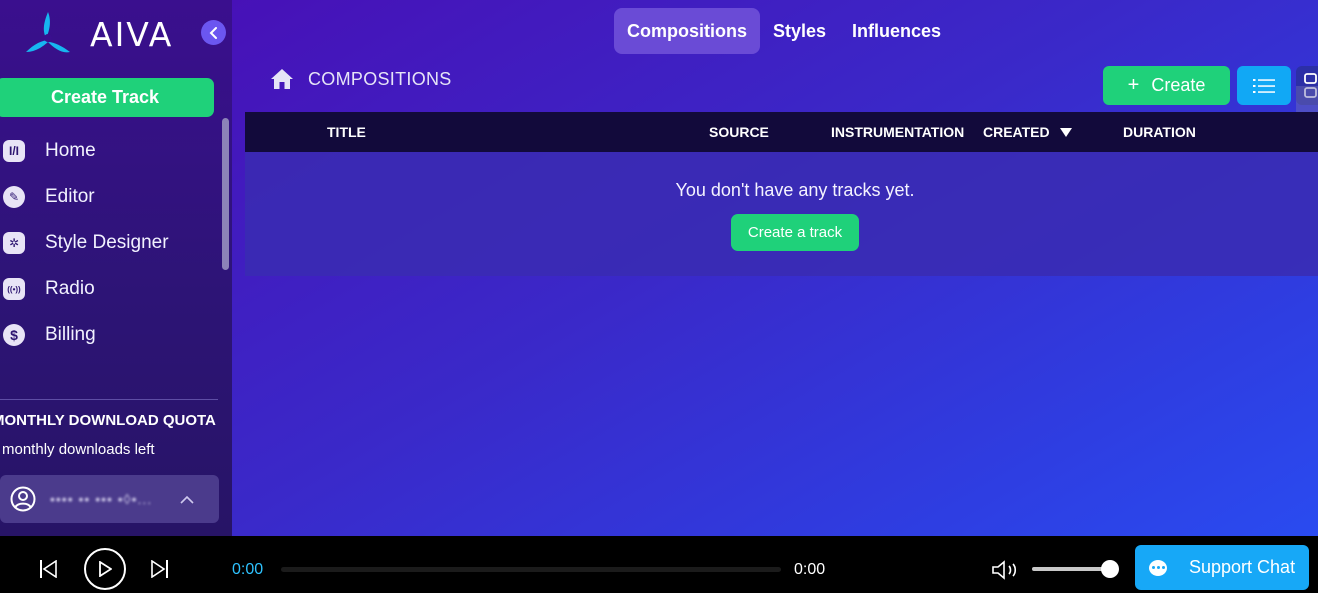 The height and width of the screenshot is (593, 1318). Describe the element at coordinates (1133, 85) in the screenshot. I see `plus-icon: +` at that location.